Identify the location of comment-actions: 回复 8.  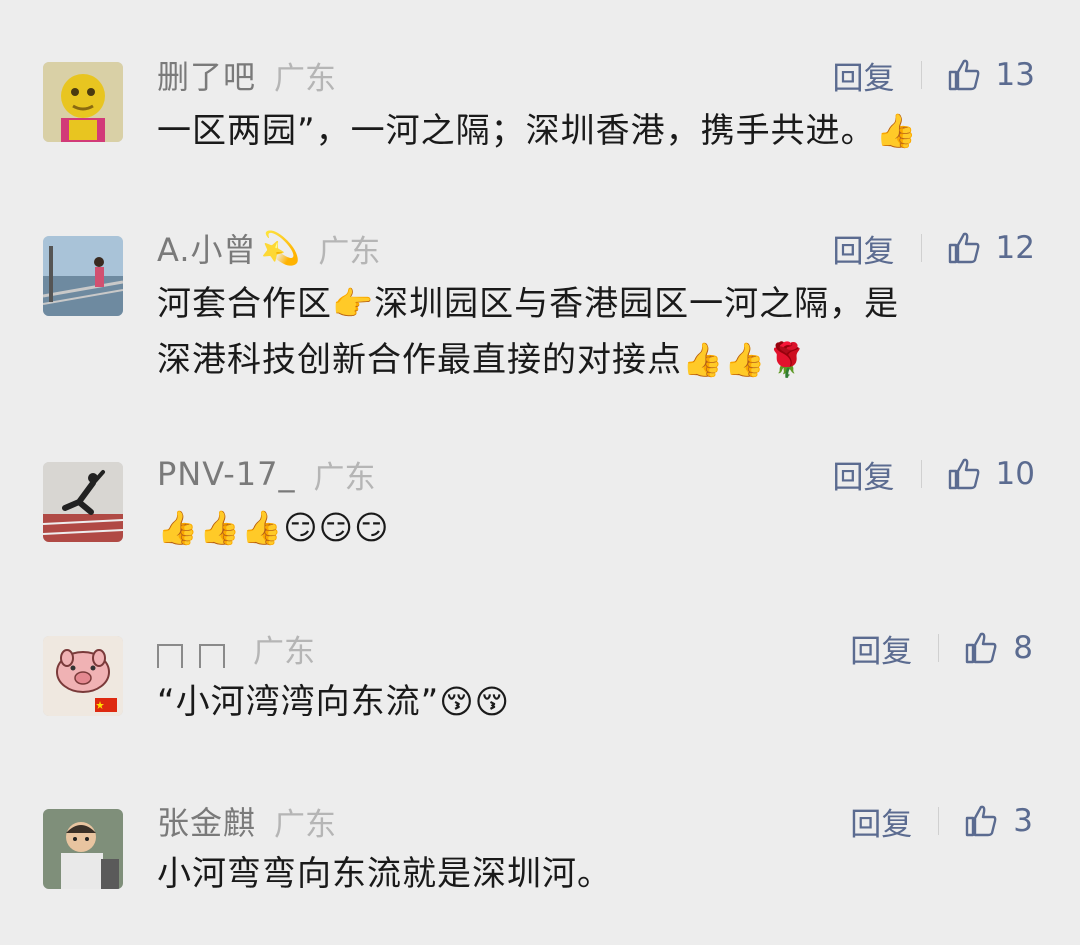
(941, 648).